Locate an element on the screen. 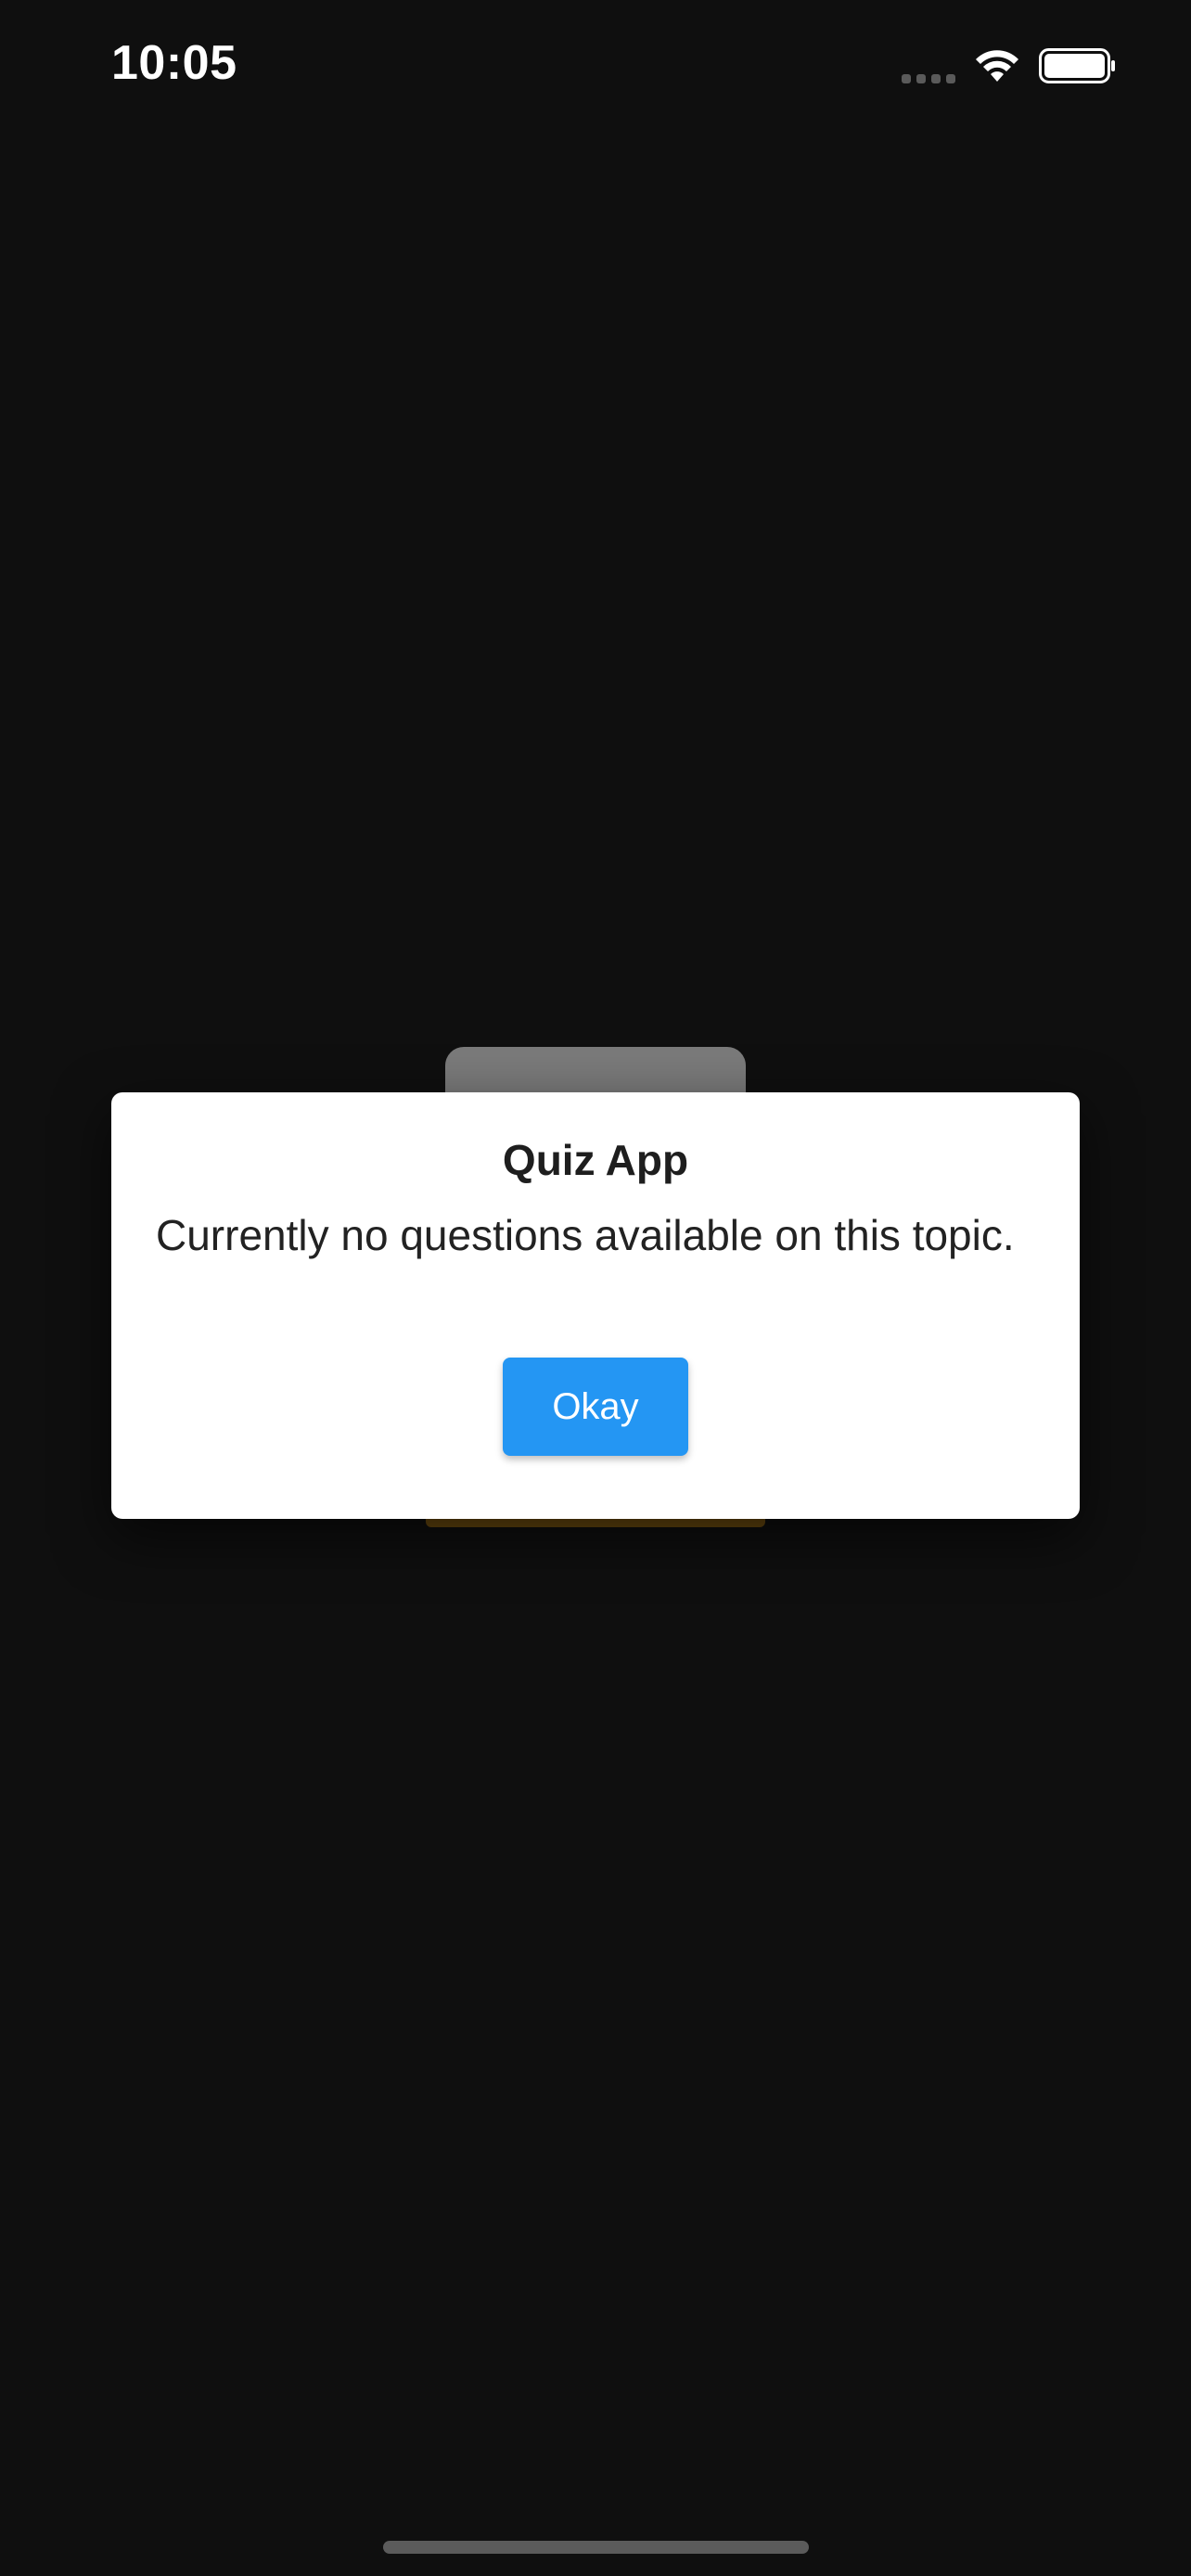 This screenshot has height=2576, width=1191. cellular-signal-icon is located at coordinates (929, 79).